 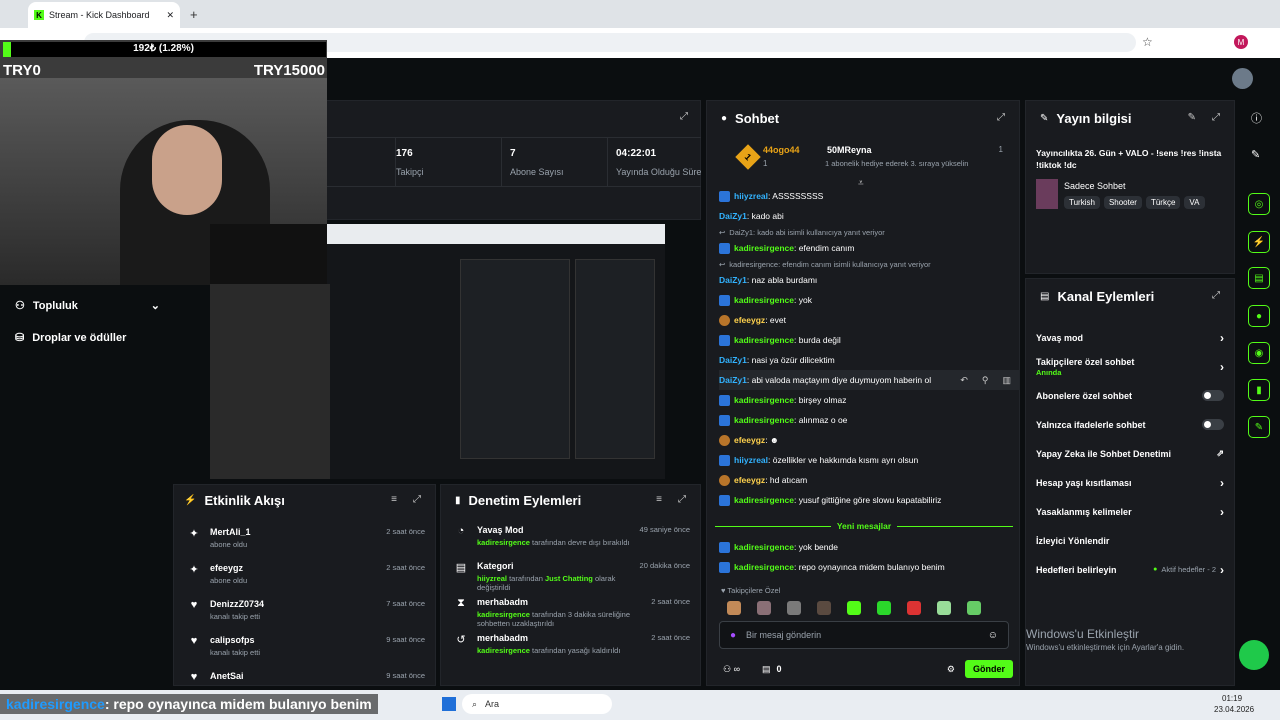 What do you see at coordinates (87, 306) in the screenshot?
I see `sidebar-item-community: ⚇ Topluluk ⌄` at bounding box center [87, 306].